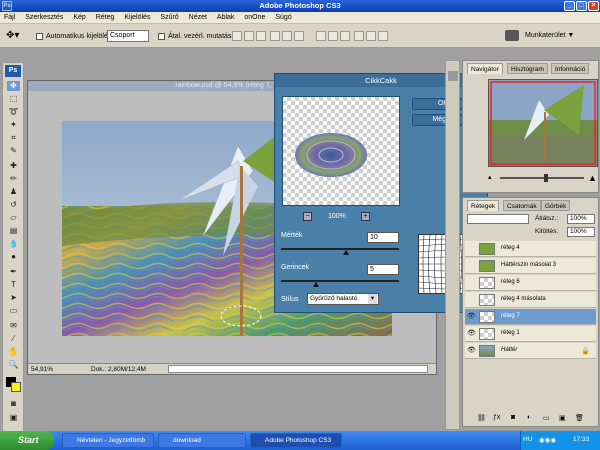 The image size is (600, 450). I want to click on navigator-zoom-thumb, so click(546, 178).